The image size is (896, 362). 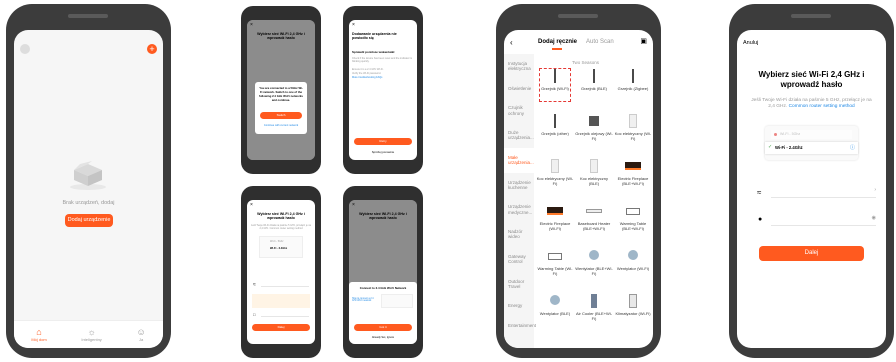 What do you see at coordinates (39, 339) in the screenshot?
I see `tab-label: Mój dom` at bounding box center [39, 339].